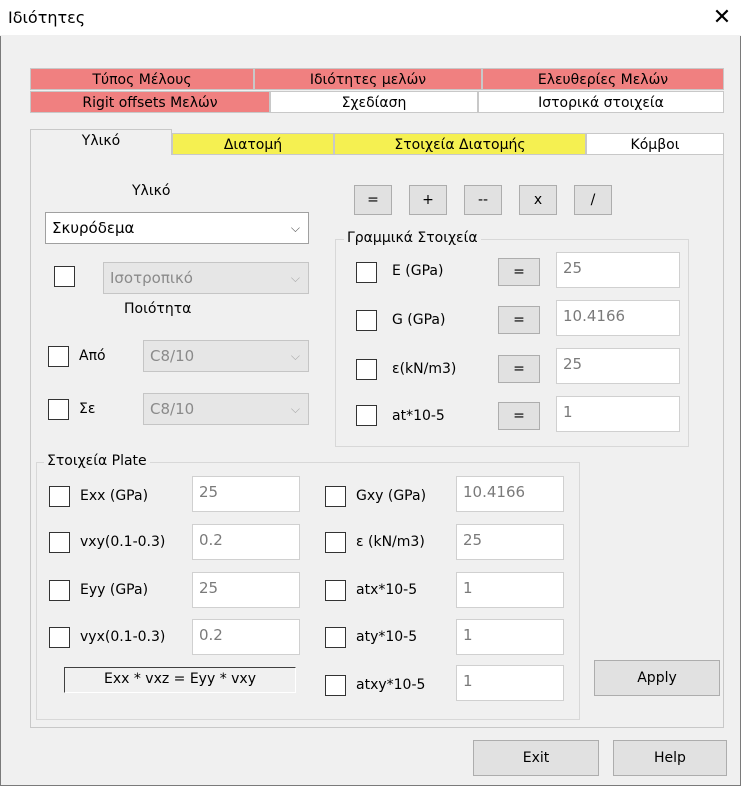 This screenshot has height=786, width=741. Describe the element at coordinates (510, 590) in the screenshot. I see `atx-input: 1` at that location.